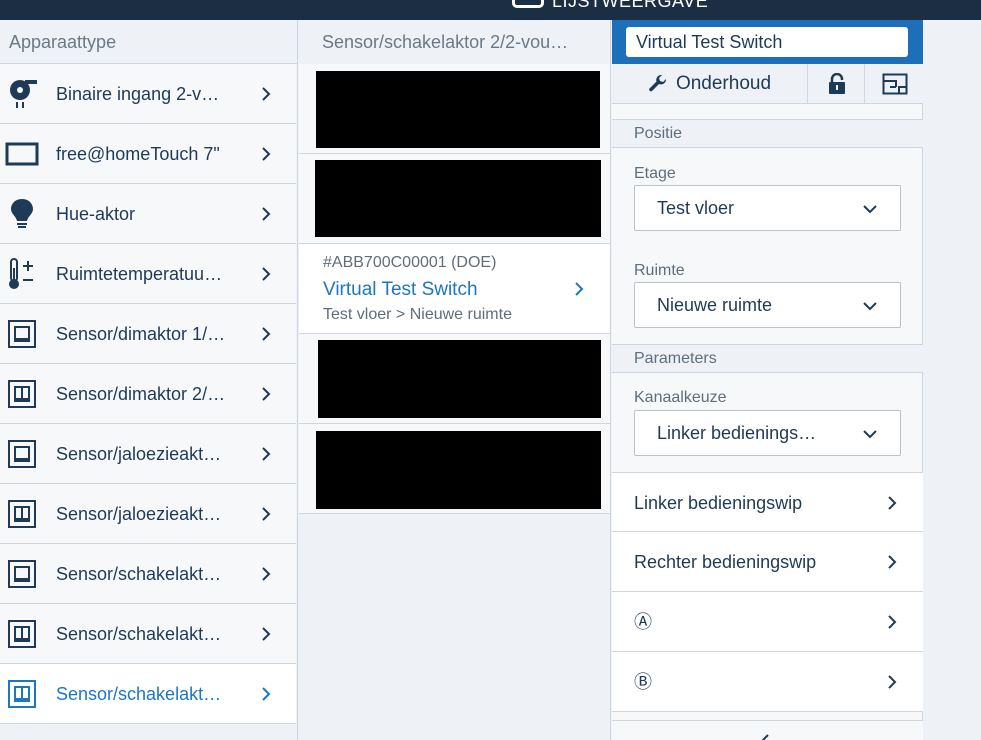 Image resolution: width=981 pixels, height=740 pixels. I want to click on parameters-section-header: Parameters, so click(767, 358).